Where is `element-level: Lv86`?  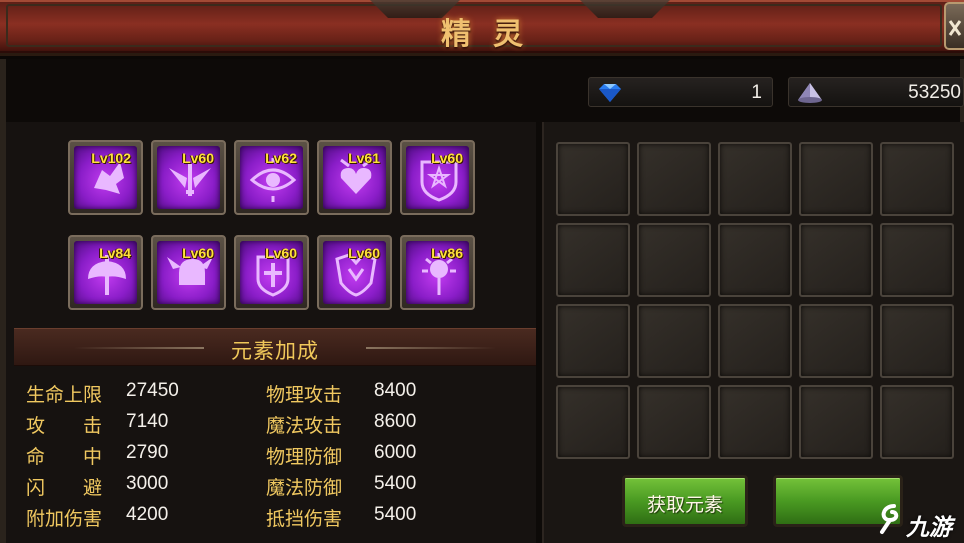 element-level: Lv86 is located at coordinates (447, 253).